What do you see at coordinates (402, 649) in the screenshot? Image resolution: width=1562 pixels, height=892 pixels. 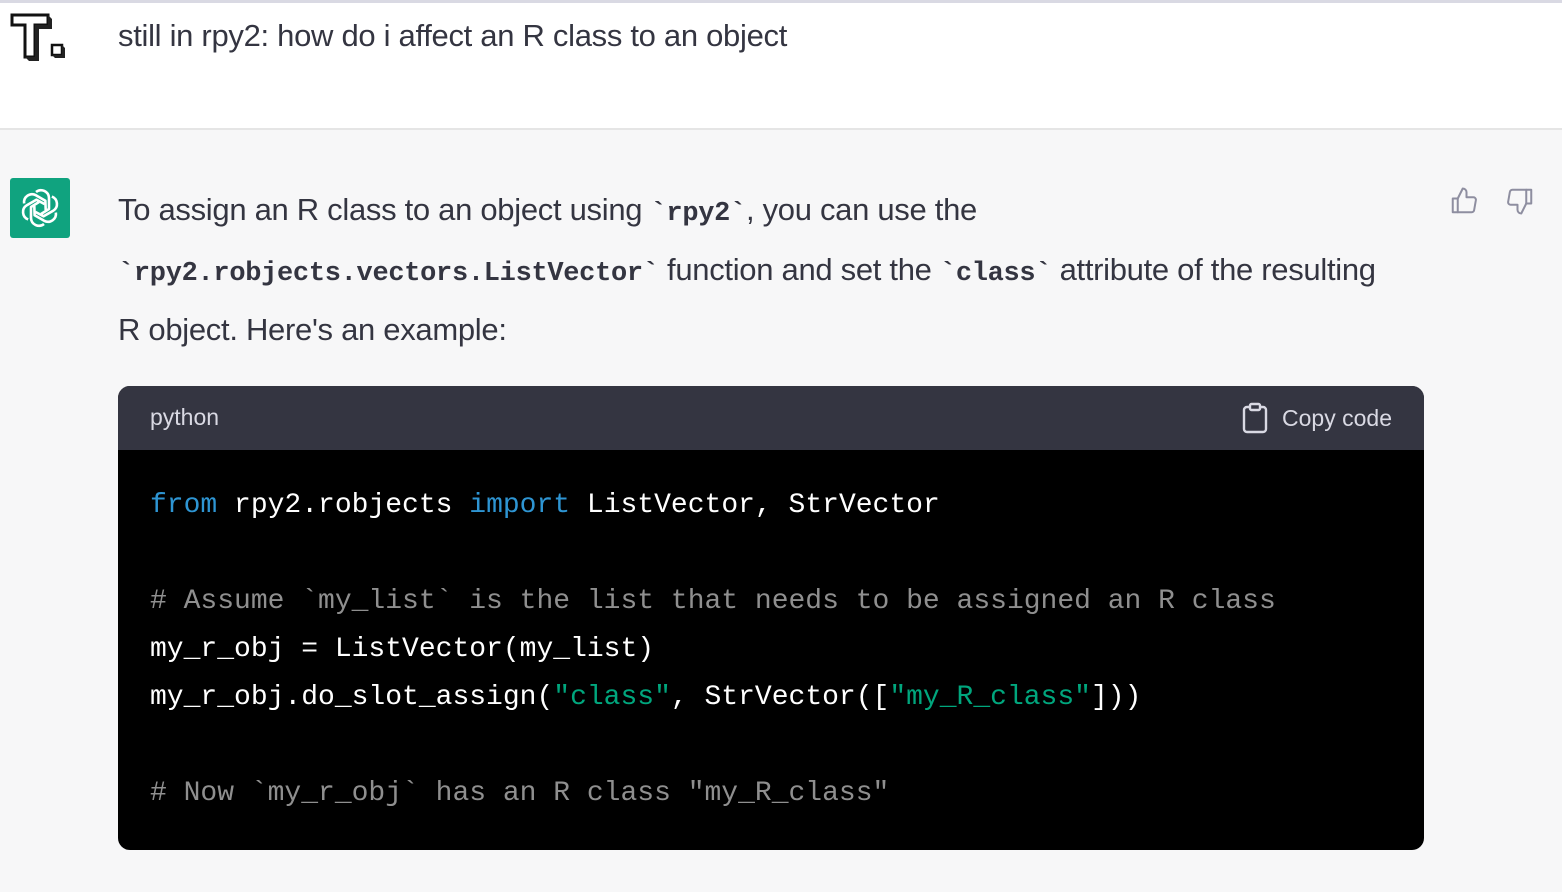 I see `code-text: my_r_obj = ListVector(my_list)` at bounding box center [402, 649].